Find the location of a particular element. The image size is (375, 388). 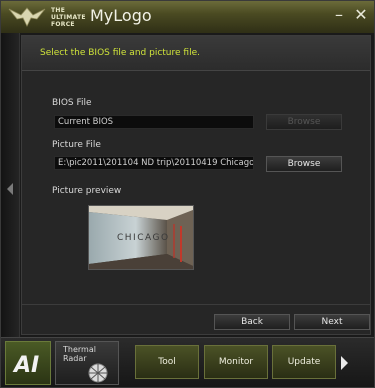

tab-monitor: Monitor is located at coordinates (236, 362).